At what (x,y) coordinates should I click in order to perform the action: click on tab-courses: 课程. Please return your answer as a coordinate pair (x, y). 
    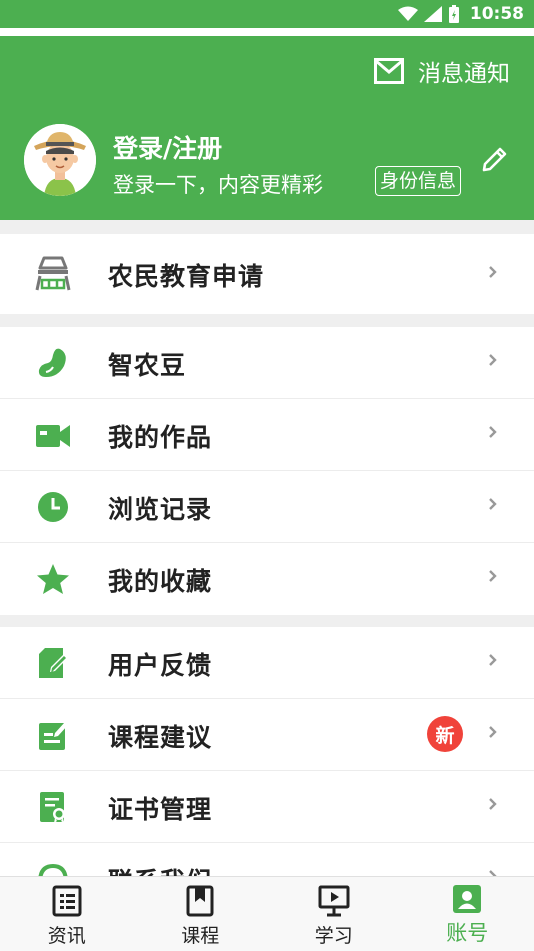
    Looking at the image, I should click on (201, 914).